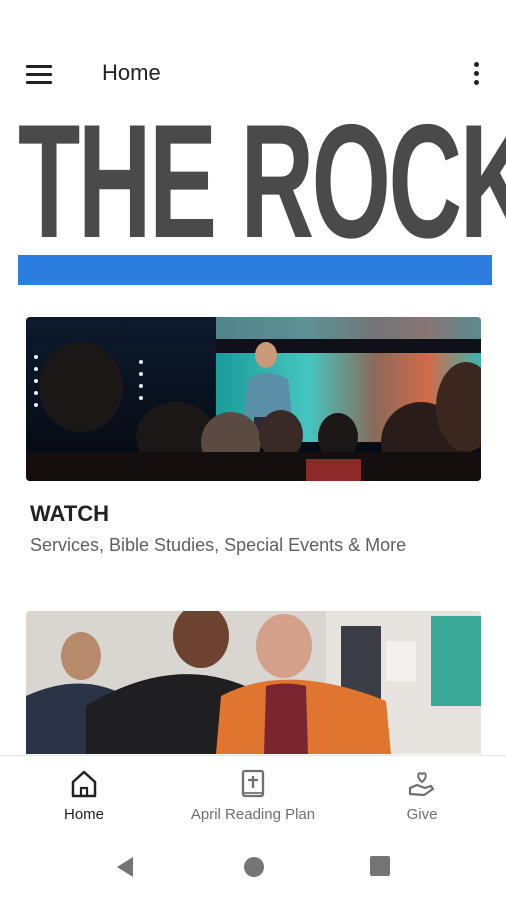 This screenshot has width=506, height=900. I want to click on recents-square-icon, so click(380, 868).